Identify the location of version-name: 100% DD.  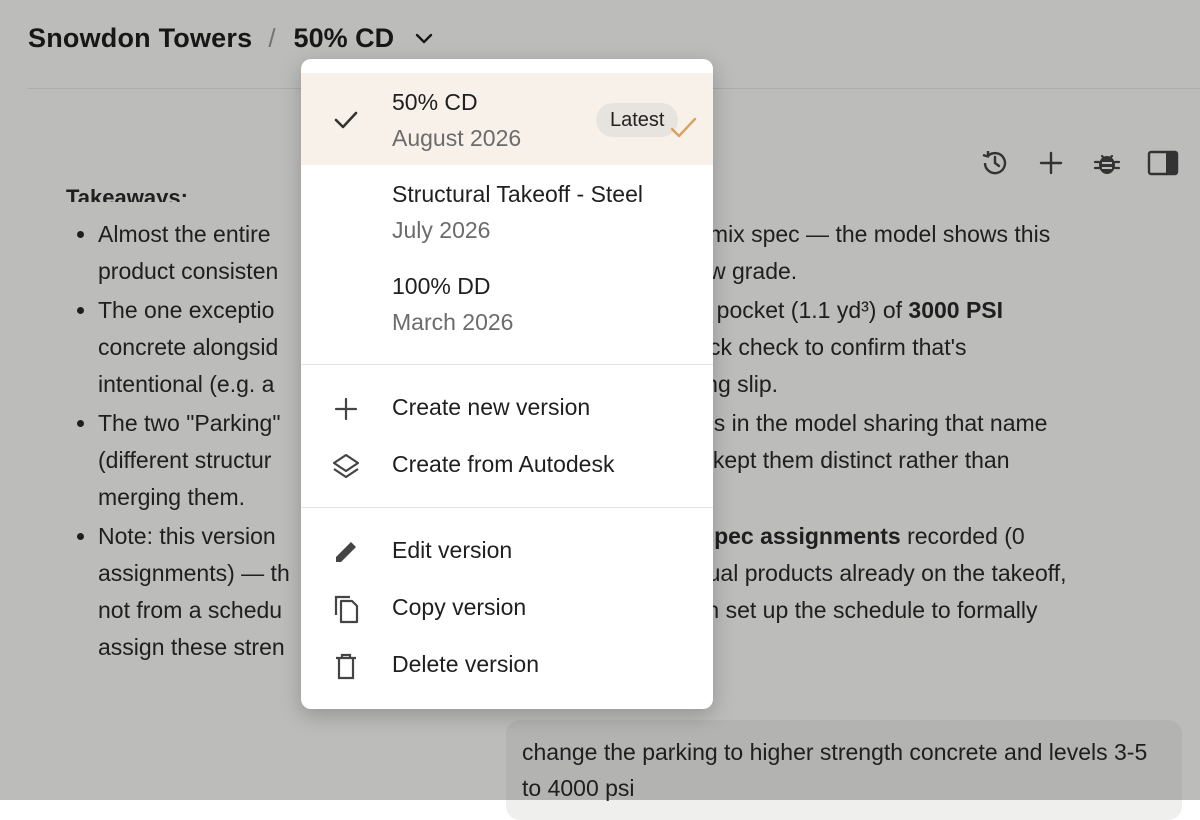
(441, 286).